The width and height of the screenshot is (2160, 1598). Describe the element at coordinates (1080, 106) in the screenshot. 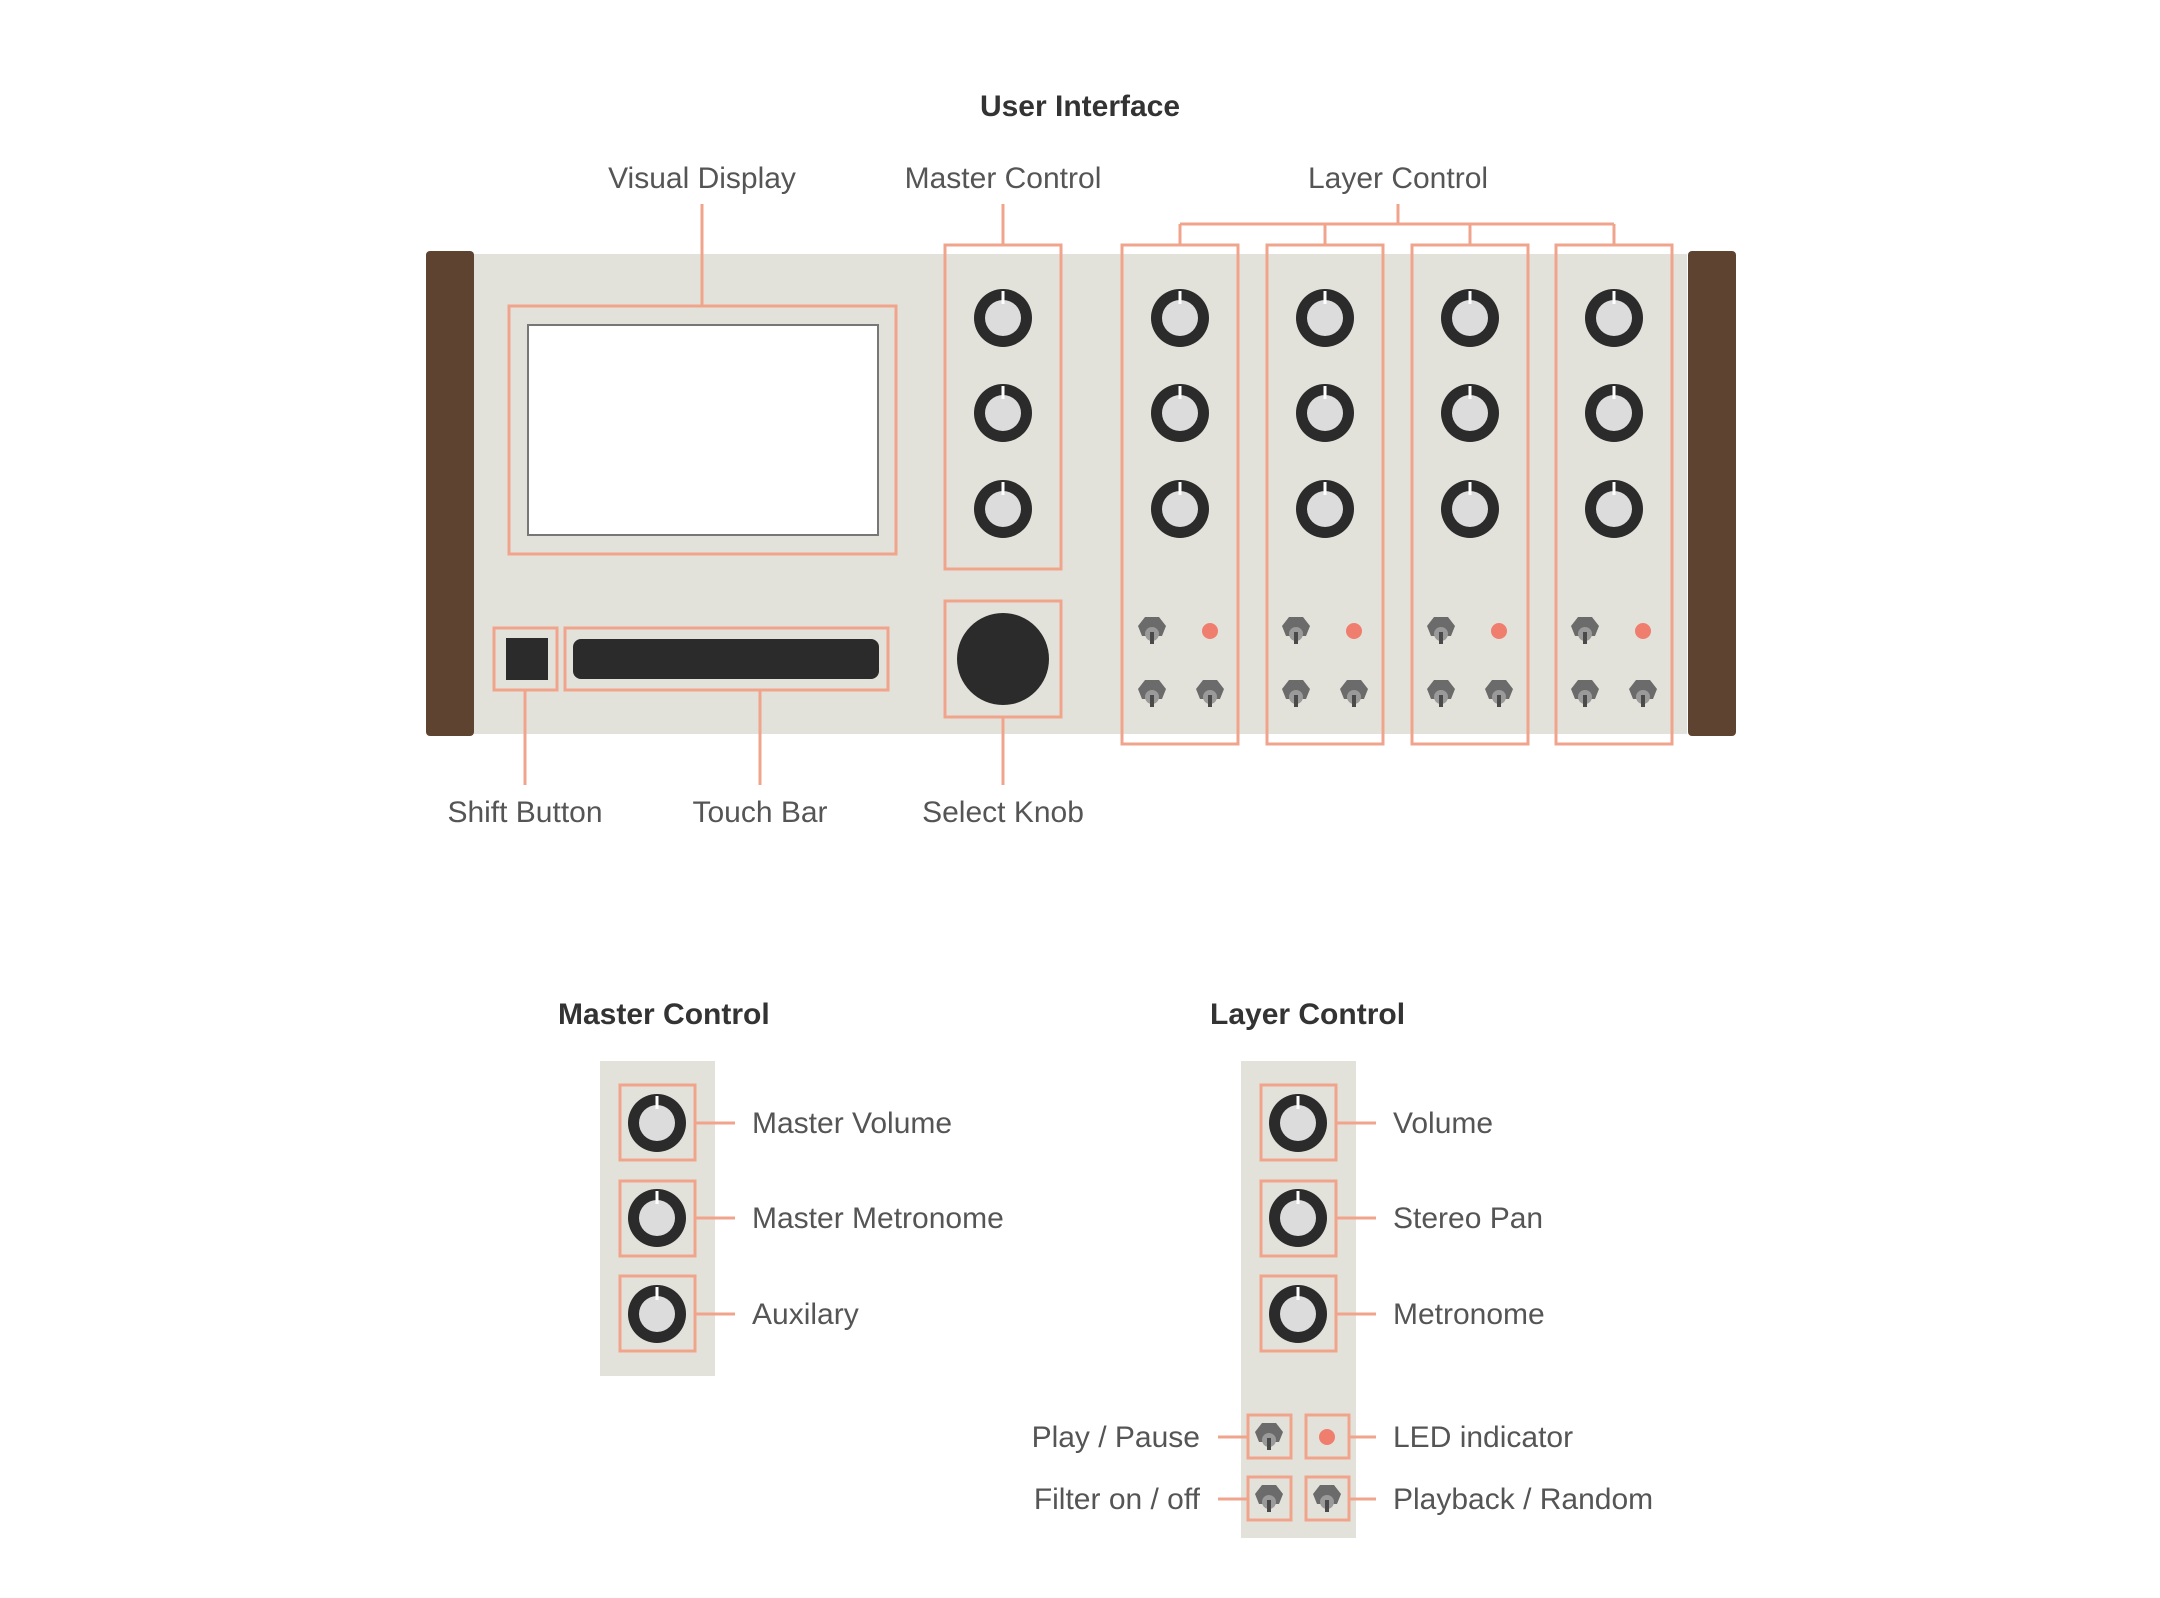

I see `diagram-title: User Interface` at that location.